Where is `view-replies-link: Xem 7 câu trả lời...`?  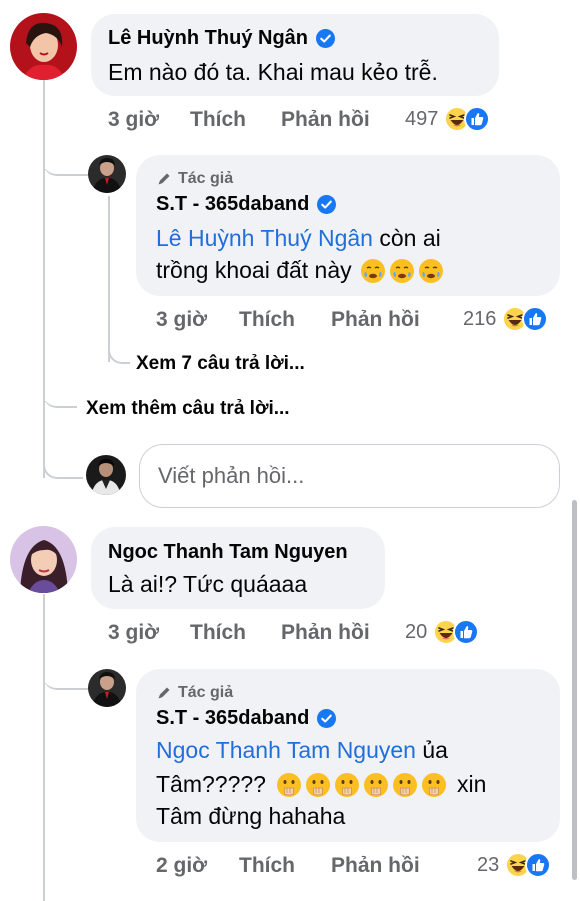
view-replies-link: Xem 7 câu trả lời... is located at coordinates (220, 364).